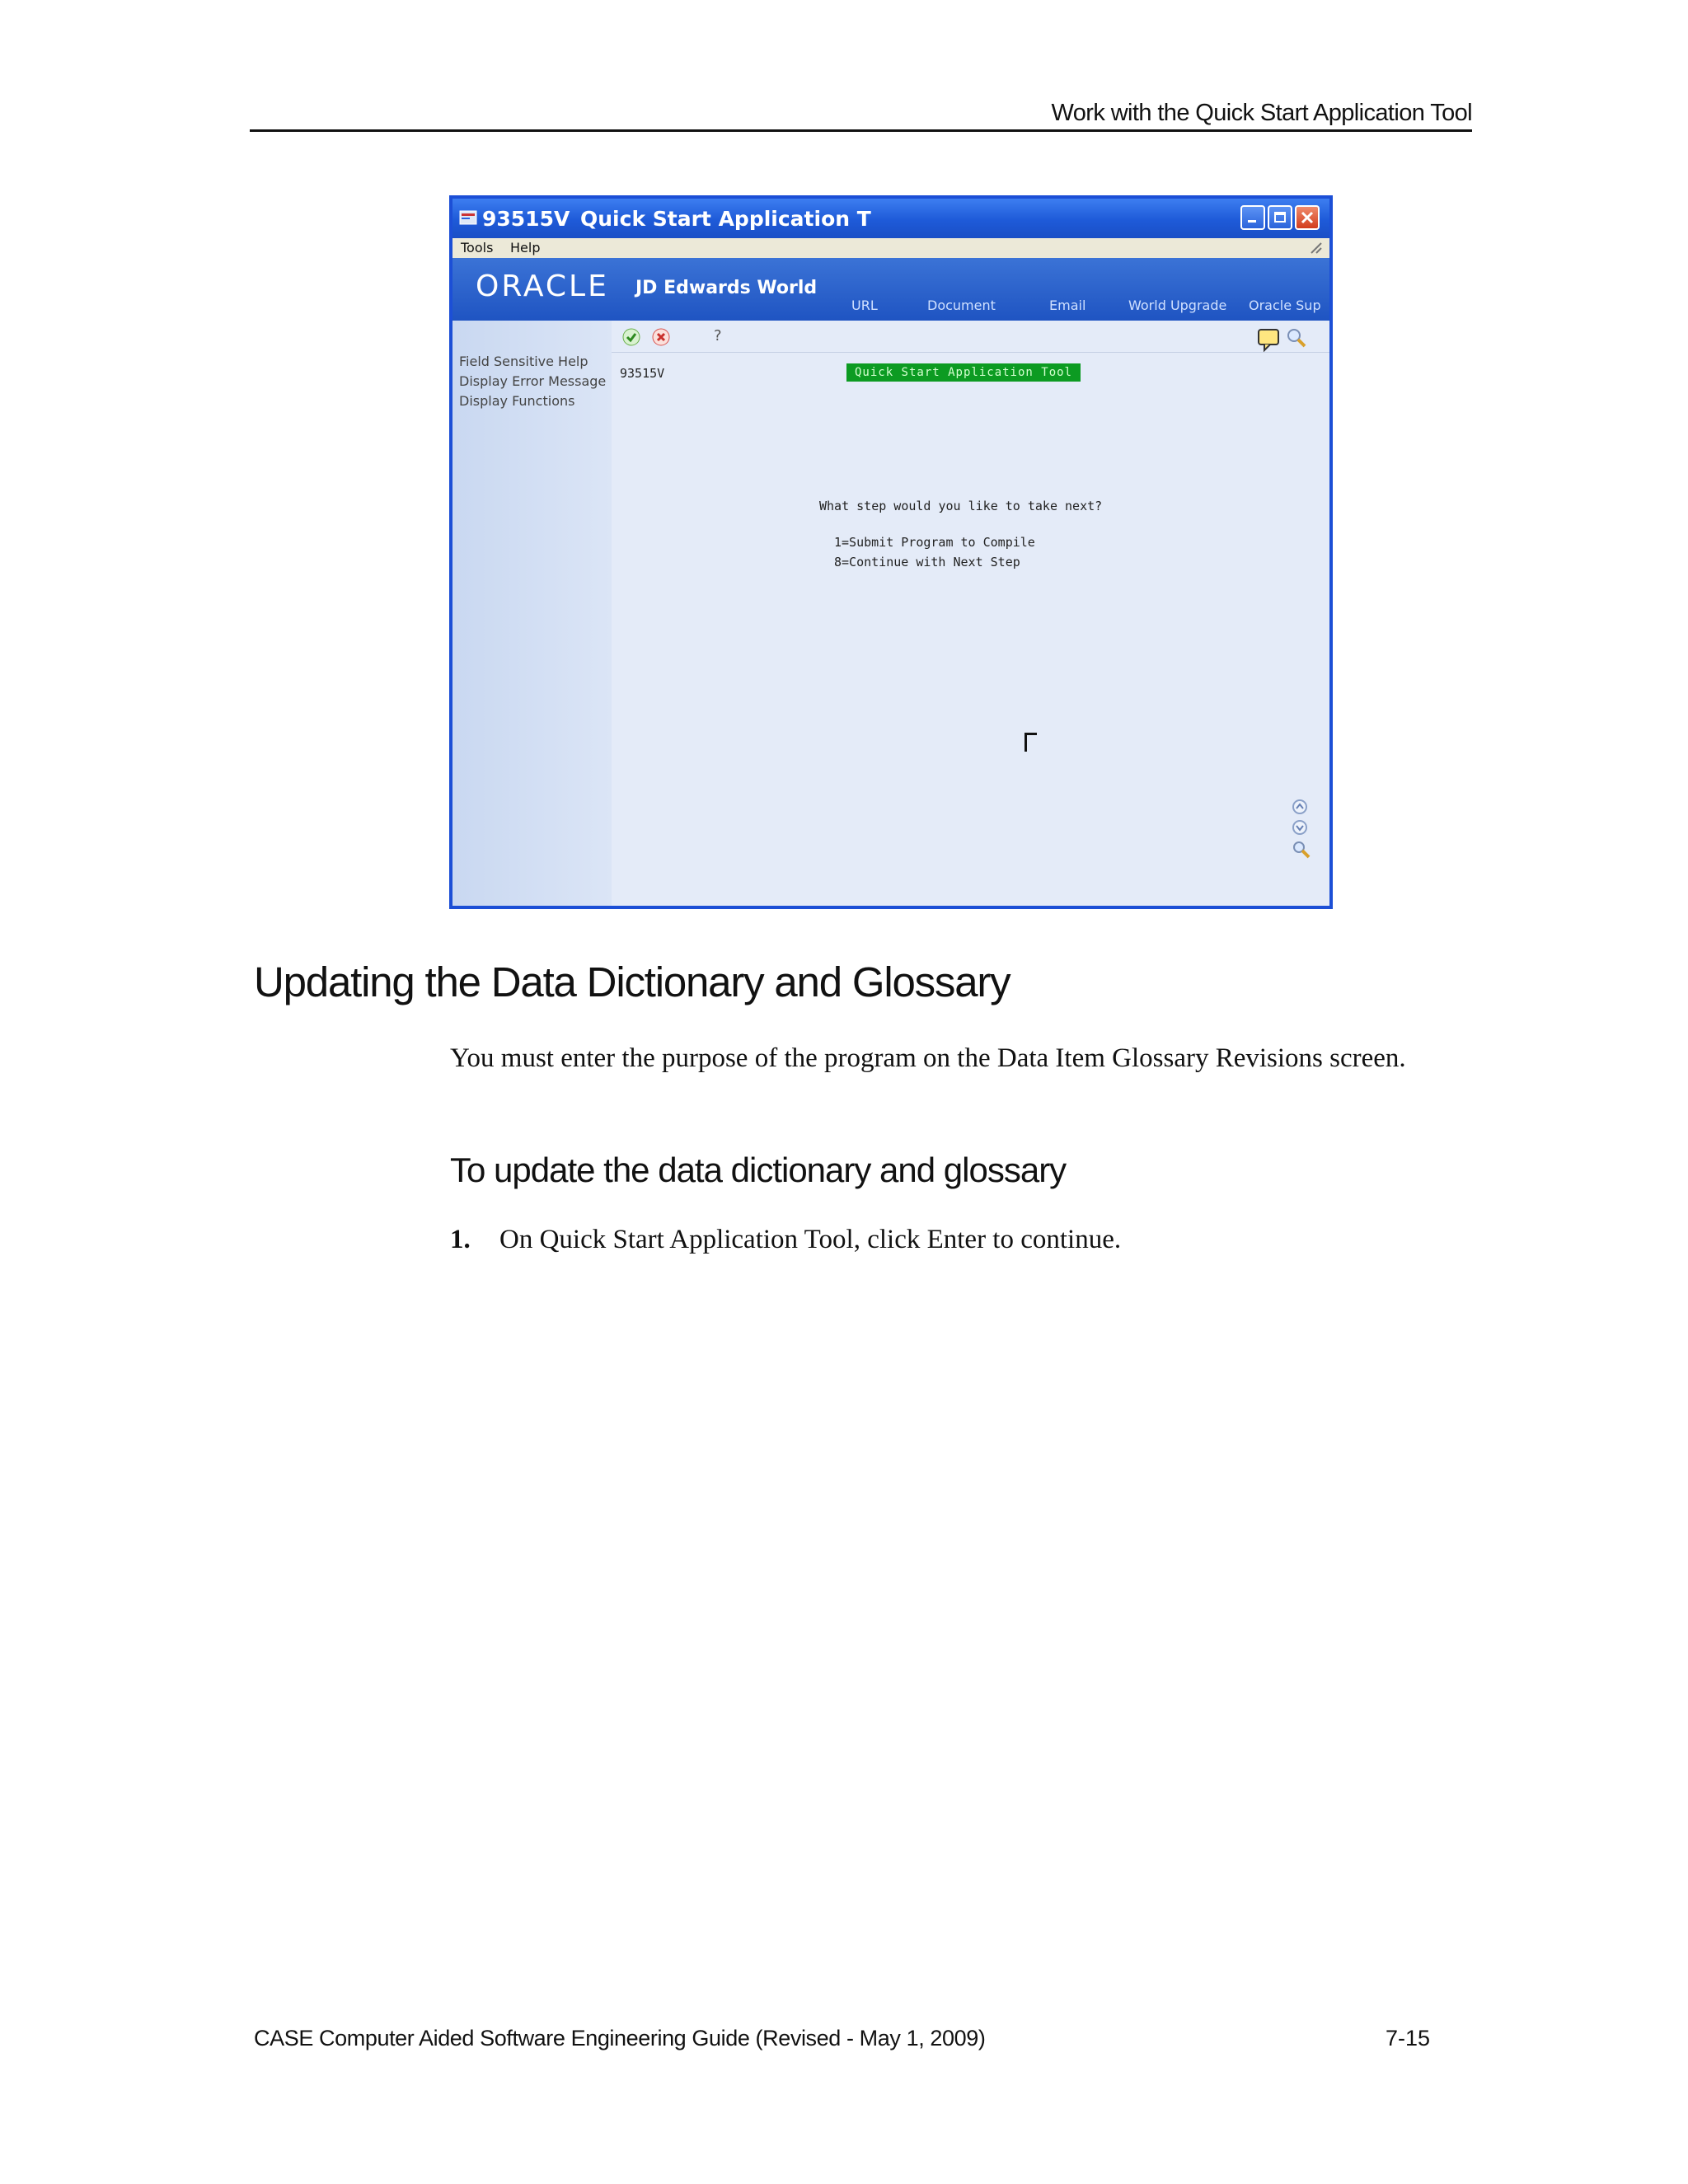 The width and height of the screenshot is (1688, 2184). I want to click on option-continue: 8=Continue with Next Step, so click(927, 562).